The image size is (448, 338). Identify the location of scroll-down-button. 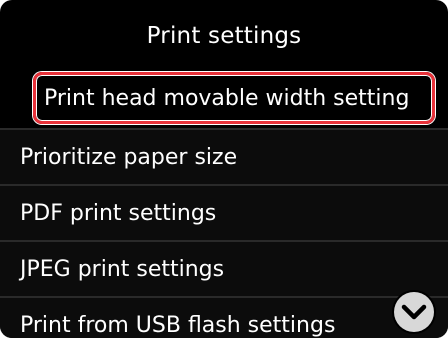
(414, 312).